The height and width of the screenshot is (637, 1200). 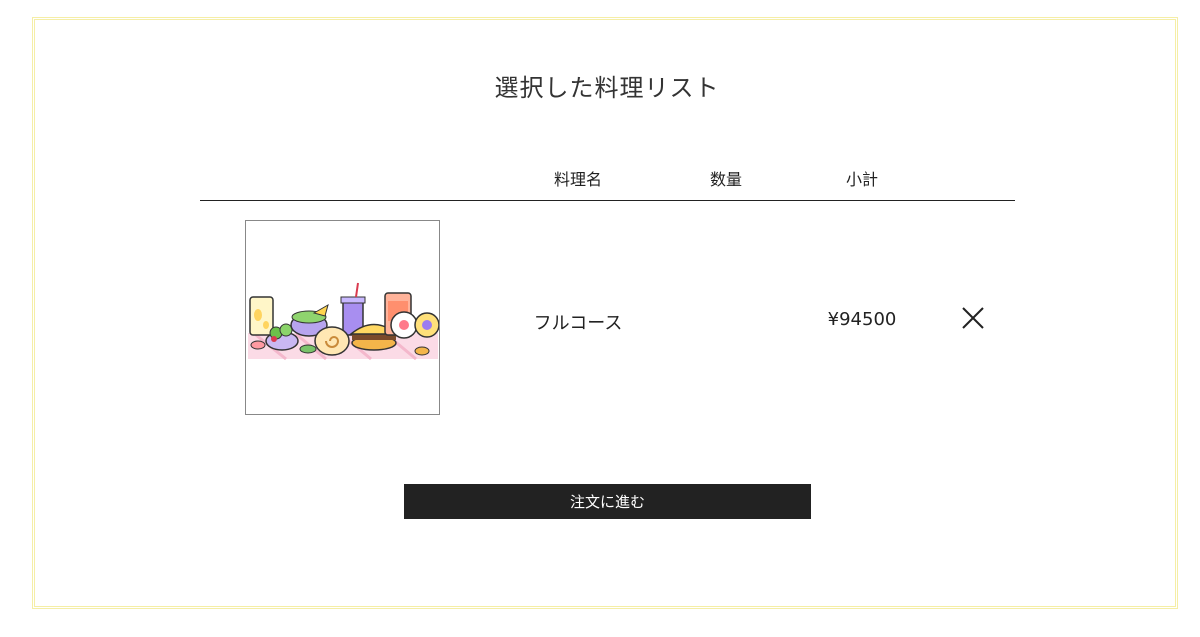 I want to click on close-icon, so click(x=973, y=318).